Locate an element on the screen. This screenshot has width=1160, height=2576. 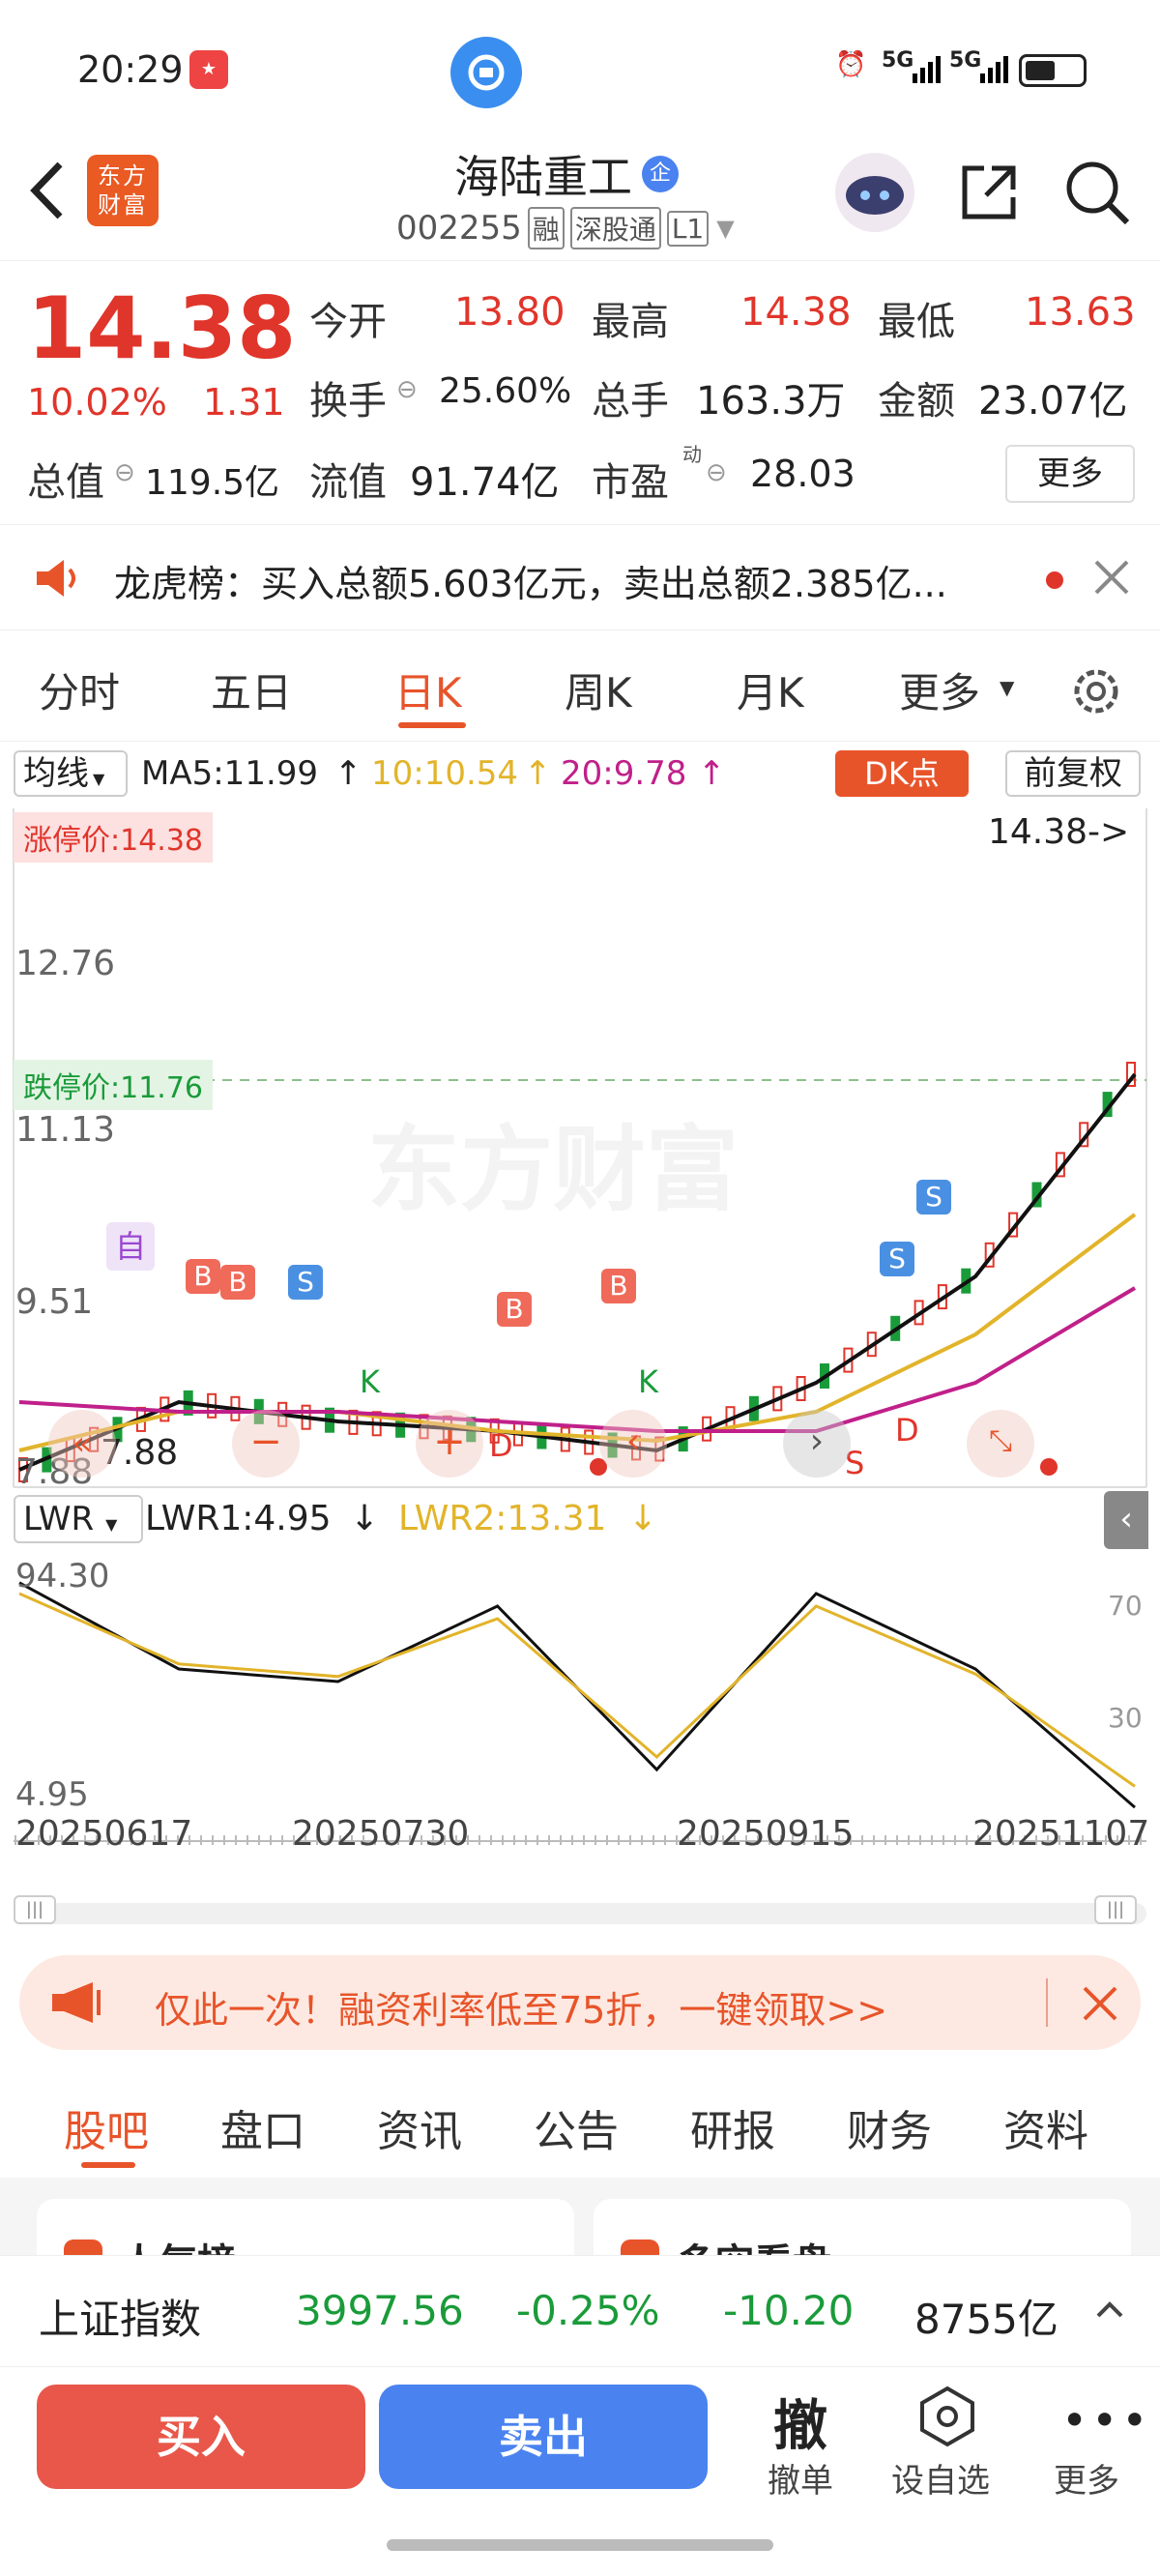
amount-value: 23.07亿 is located at coordinates (1053, 401).